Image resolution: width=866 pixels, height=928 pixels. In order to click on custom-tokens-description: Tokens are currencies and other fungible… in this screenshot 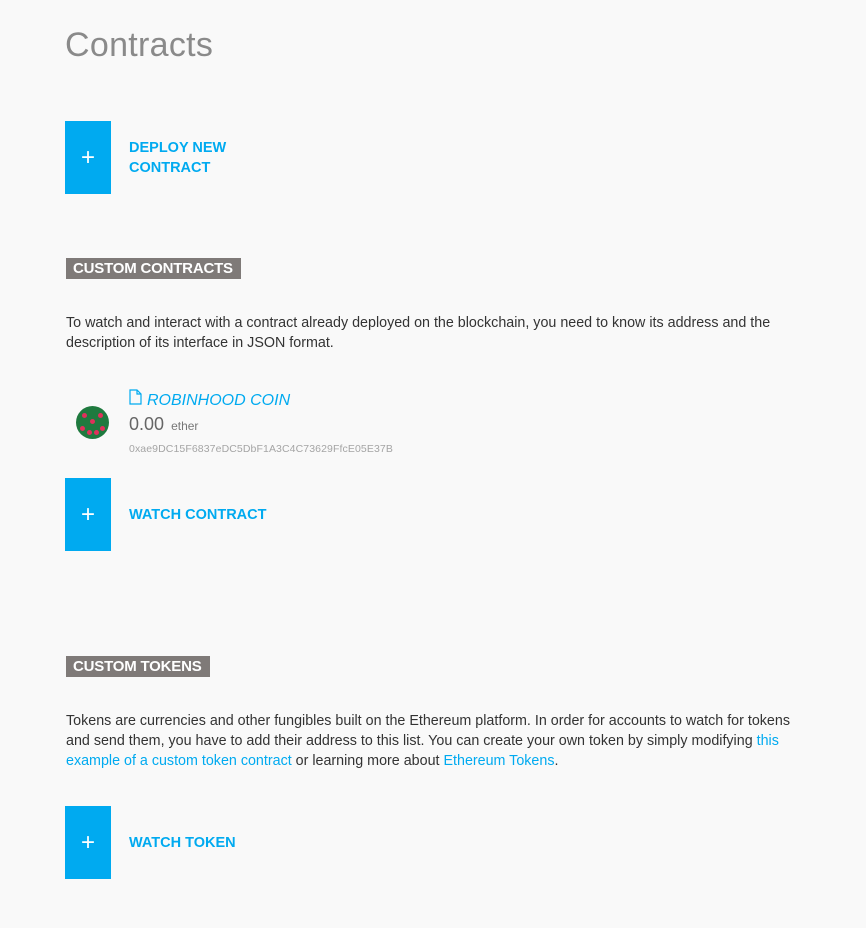, I will do `click(436, 741)`.